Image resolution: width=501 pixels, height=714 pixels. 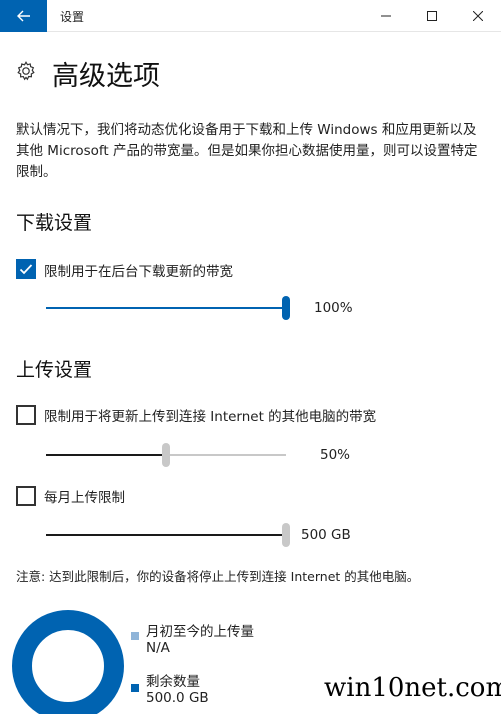 I want to click on upload-limit-checkbox, so click(x=26, y=415).